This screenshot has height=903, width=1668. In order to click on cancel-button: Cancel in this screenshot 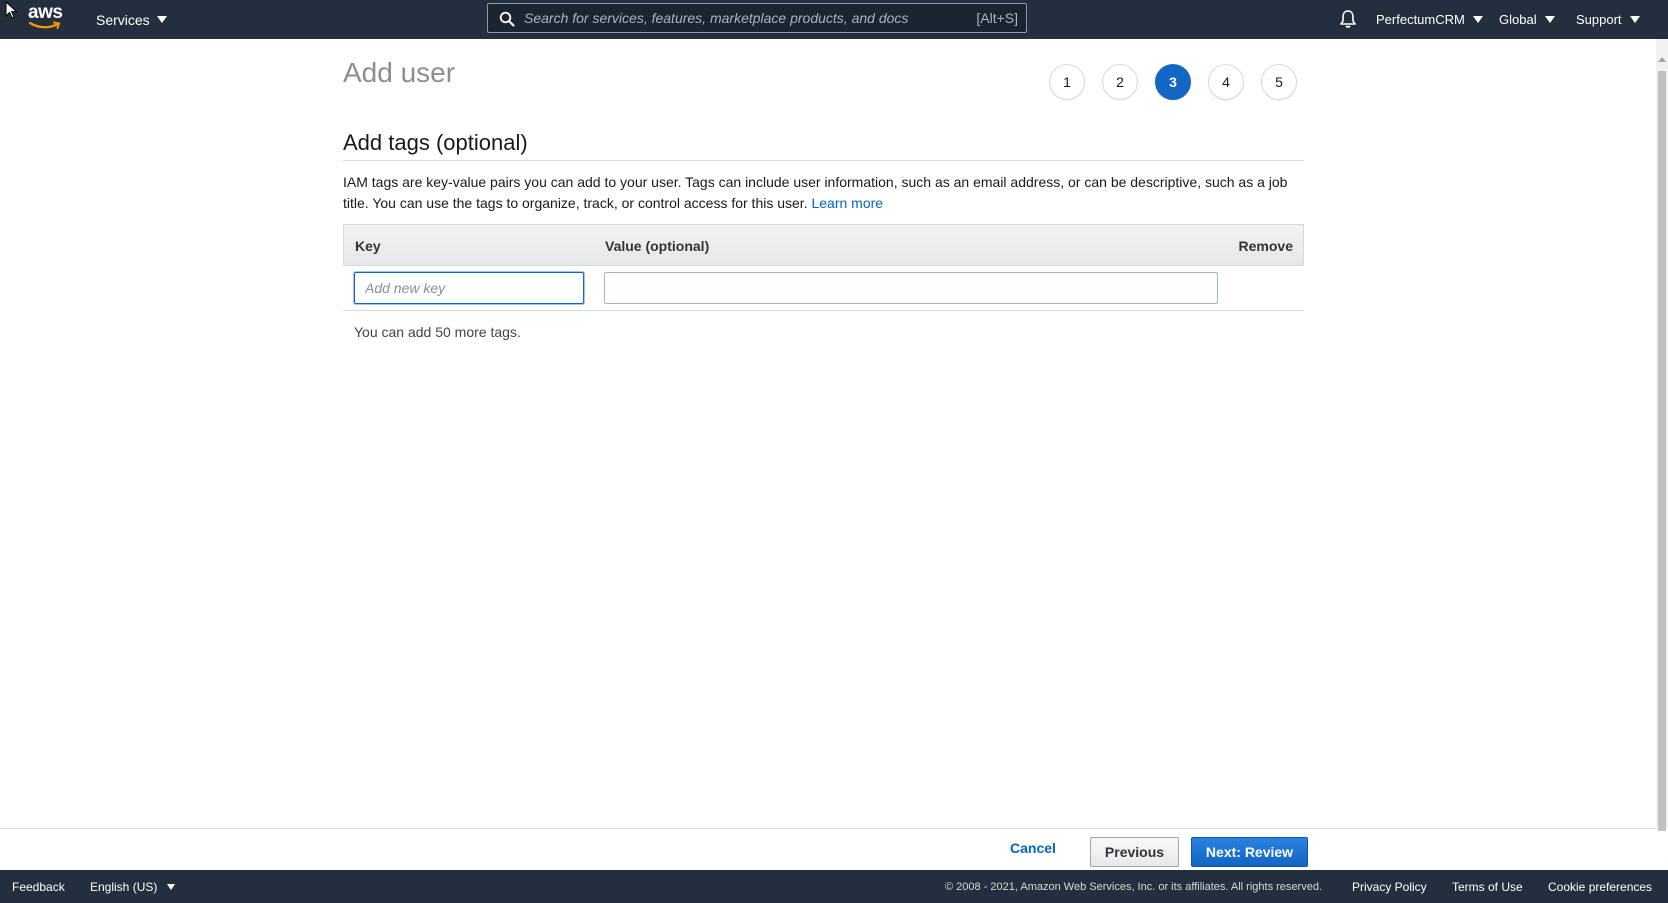, I will do `click(1033, 848)`.